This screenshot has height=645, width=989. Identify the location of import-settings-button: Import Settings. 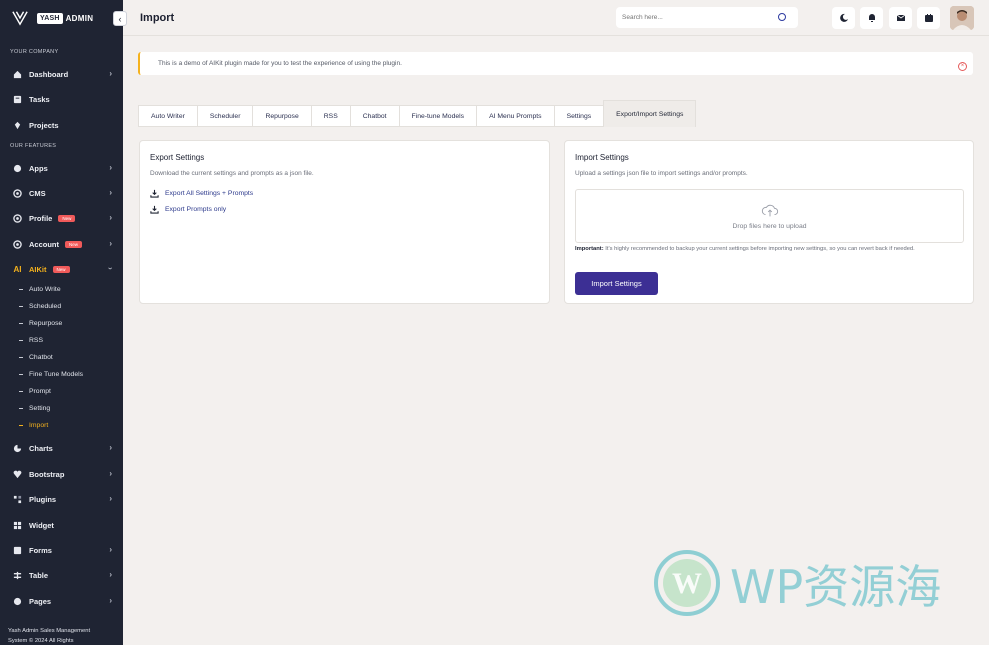
(616, 283).